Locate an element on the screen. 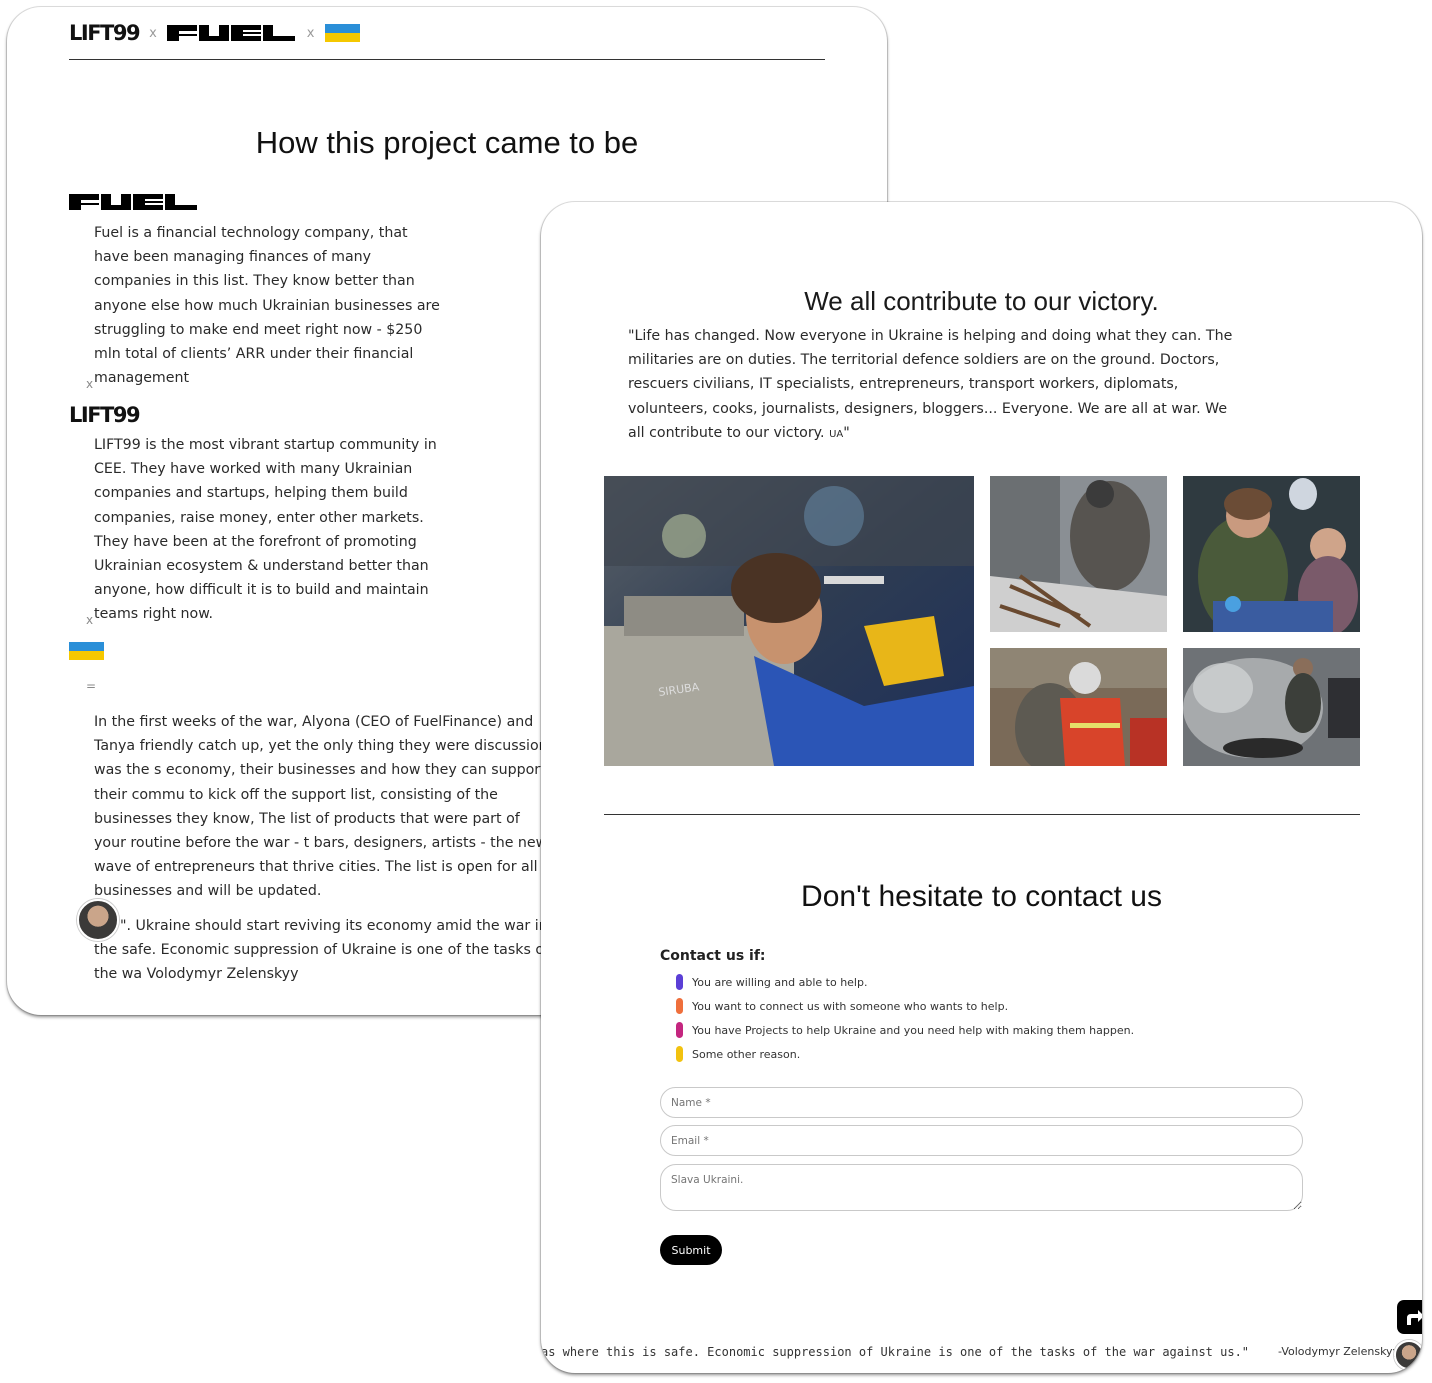 This screenshot has width=1432, height=1383. page-title: How this project came to be is located at coordinates (447, 142).